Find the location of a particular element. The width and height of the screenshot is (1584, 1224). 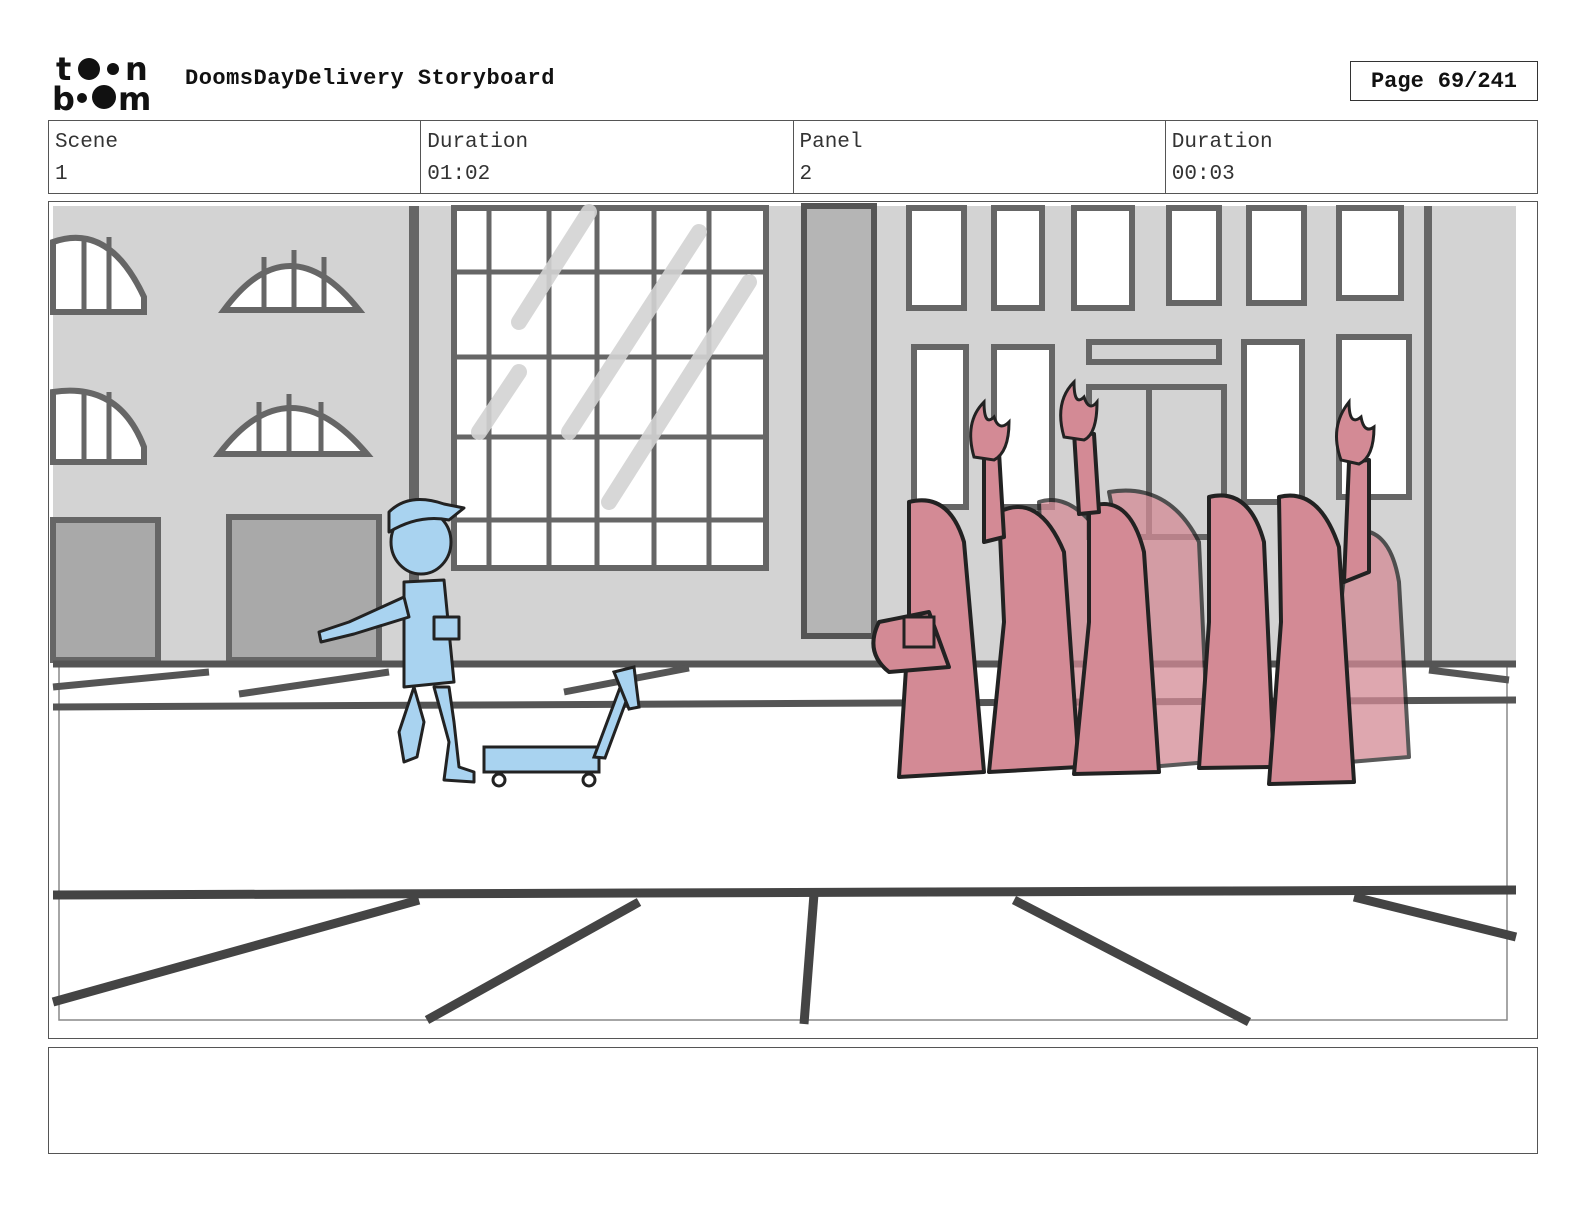

panel-label: Panel is located at coordinates (831, 142).